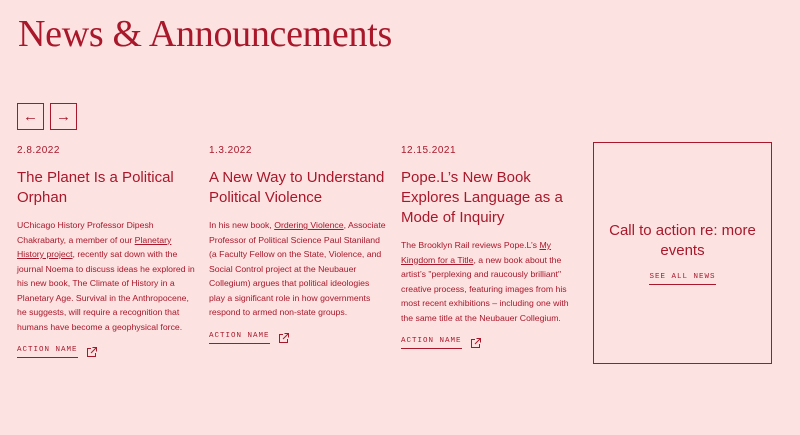 The image size is (800, 435). Describe the element at coordinates (47, 116) in the screenshot. I see `carousel-nav: ← →` at that location.